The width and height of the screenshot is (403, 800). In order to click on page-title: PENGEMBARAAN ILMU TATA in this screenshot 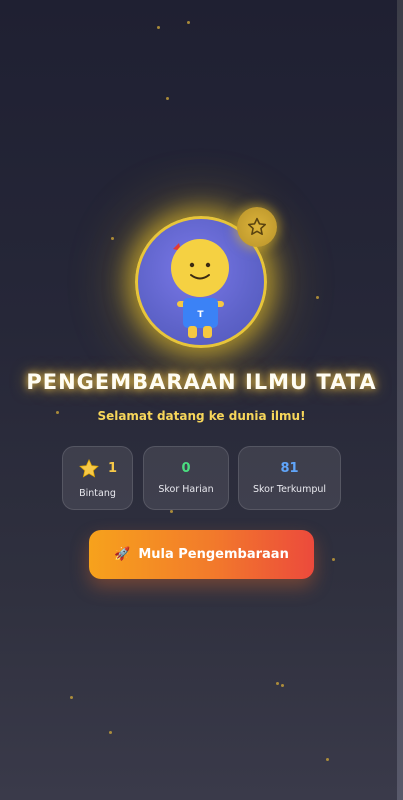, I will do `click(201, 382)`.